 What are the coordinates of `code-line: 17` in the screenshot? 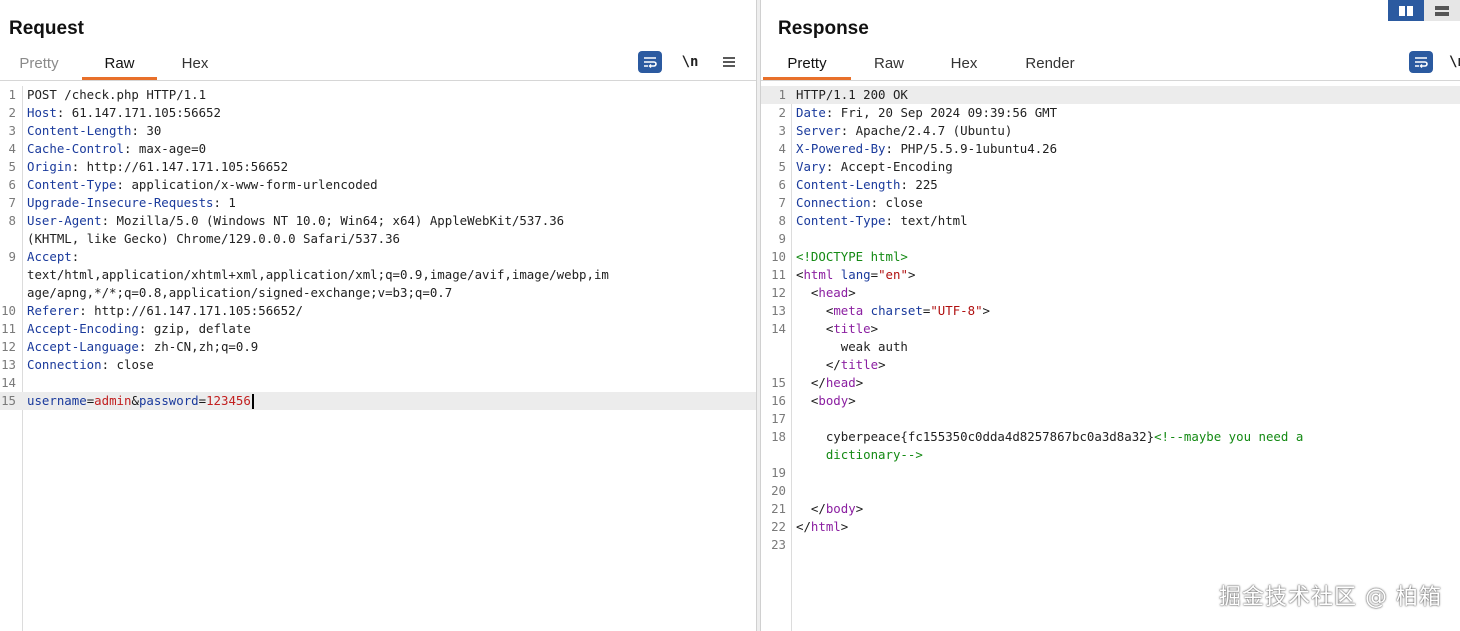 It's located at (1110, 419).